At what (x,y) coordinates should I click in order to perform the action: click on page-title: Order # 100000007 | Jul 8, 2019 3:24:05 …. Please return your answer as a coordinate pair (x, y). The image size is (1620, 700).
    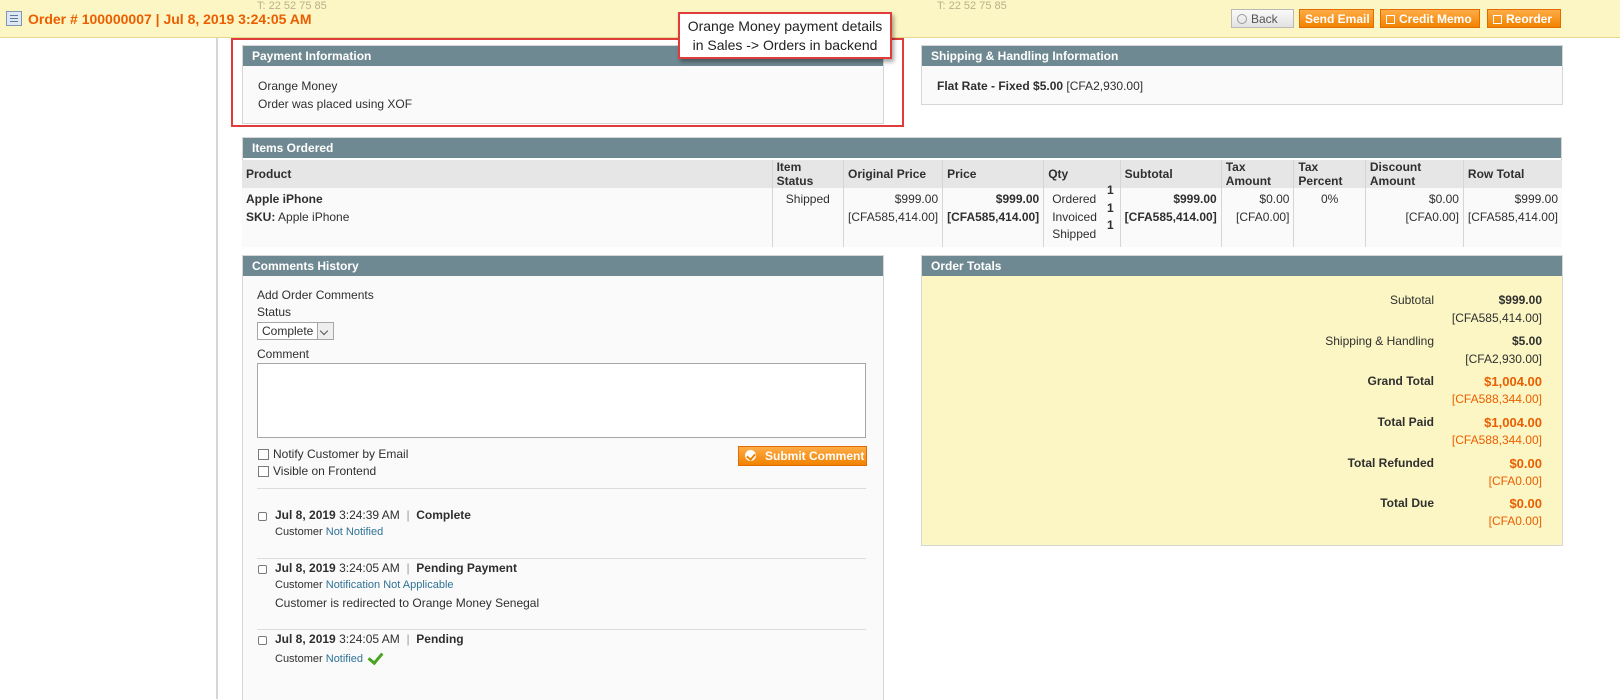
    Looking at the image, I should click on (170, 19).